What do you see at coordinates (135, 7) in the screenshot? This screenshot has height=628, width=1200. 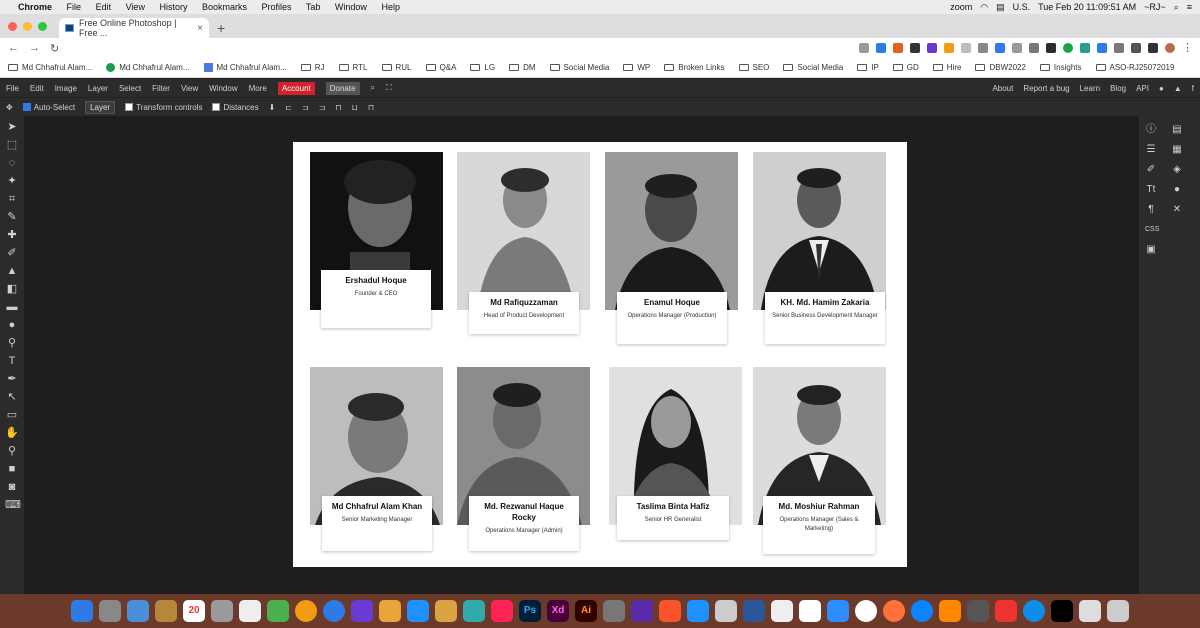 I see `mac-menu-view: View` at bounding box center [135, 7].